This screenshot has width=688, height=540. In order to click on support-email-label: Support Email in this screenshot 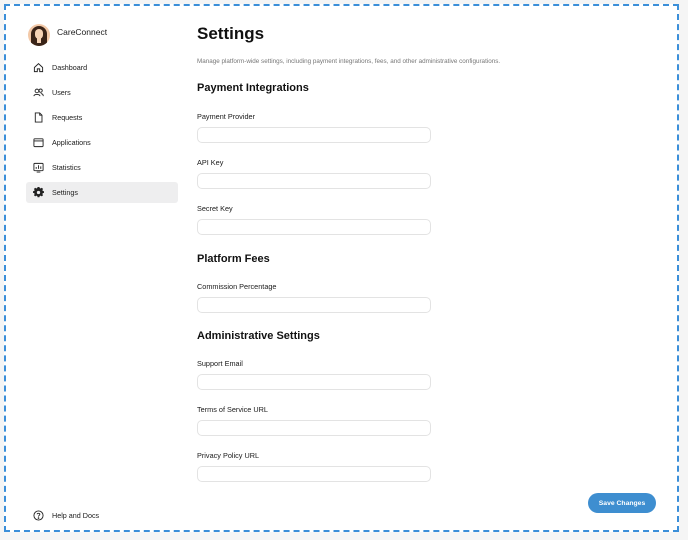, I will do `click(220, 363)`.